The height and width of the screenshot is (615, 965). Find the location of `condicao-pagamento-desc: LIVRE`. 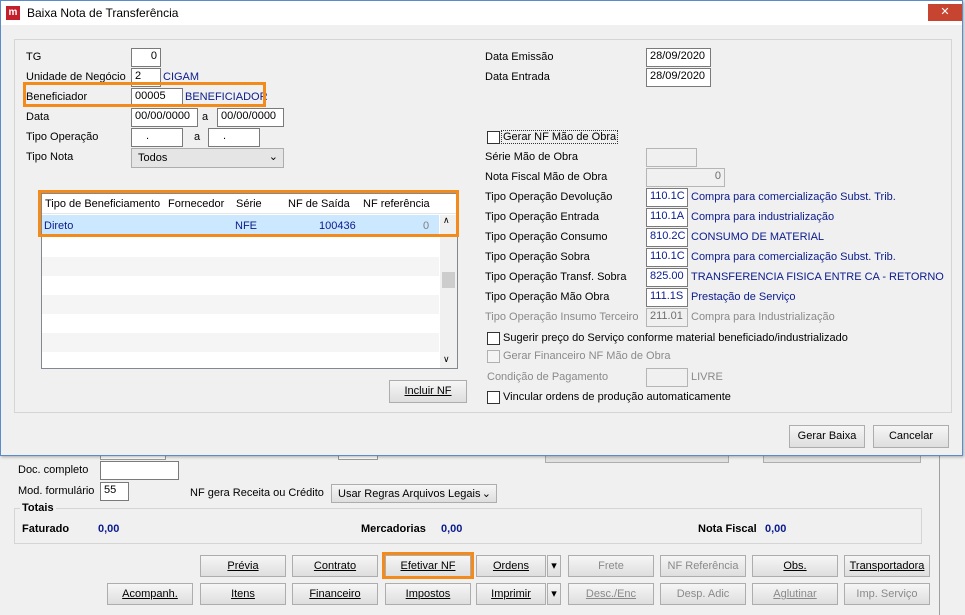

condicao-pagamento-desc: LIVRE is located at coordinates (707, 377).